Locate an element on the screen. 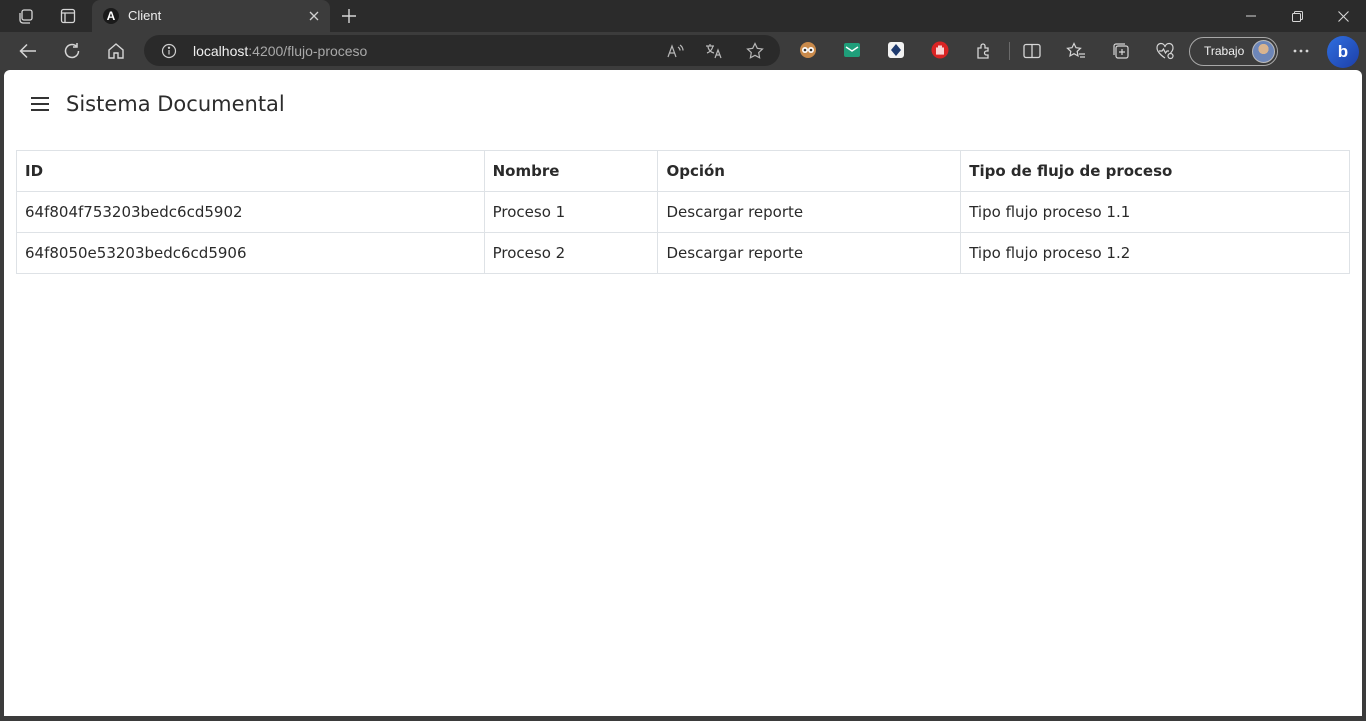 This screenshot has width=1366, height=721. column-header-id: ID is located at coordinates (250, 171).